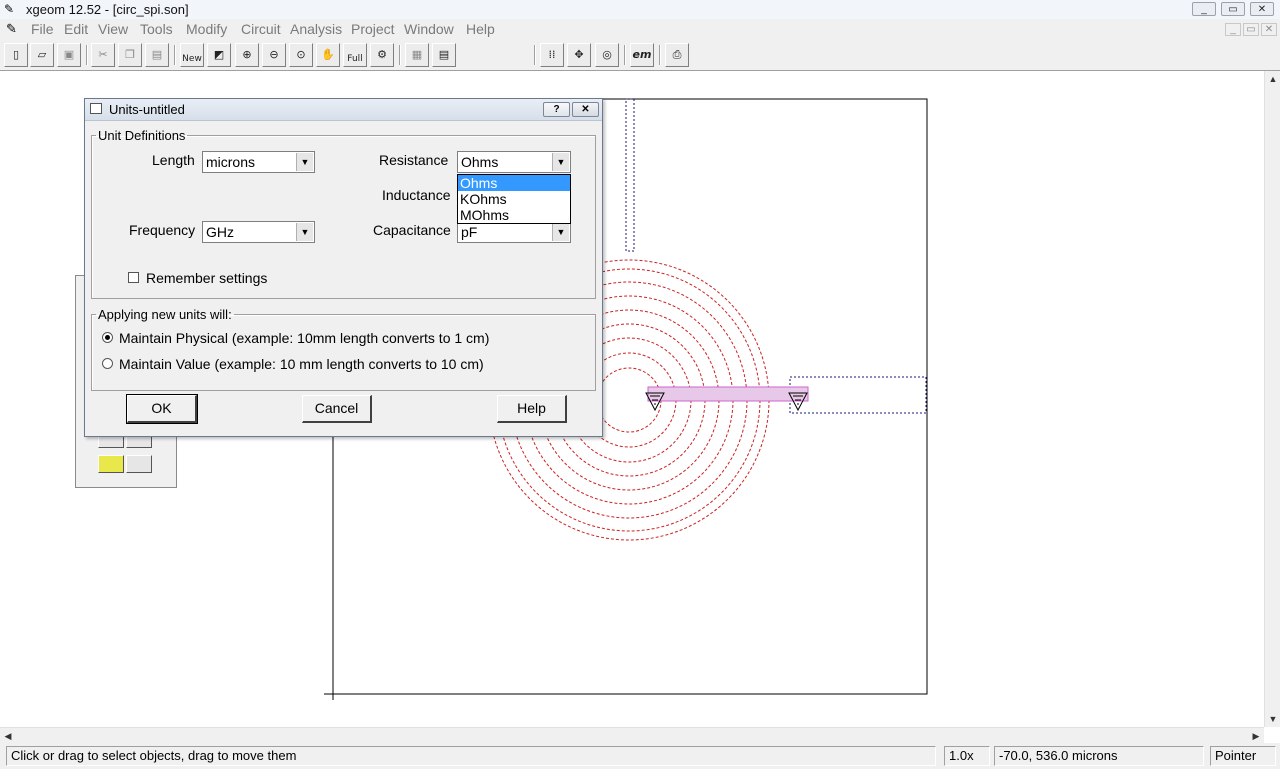  Describe the element at coordinates (416, 195) in the screenshot. I see `inductance-label: Inductance` at that location.